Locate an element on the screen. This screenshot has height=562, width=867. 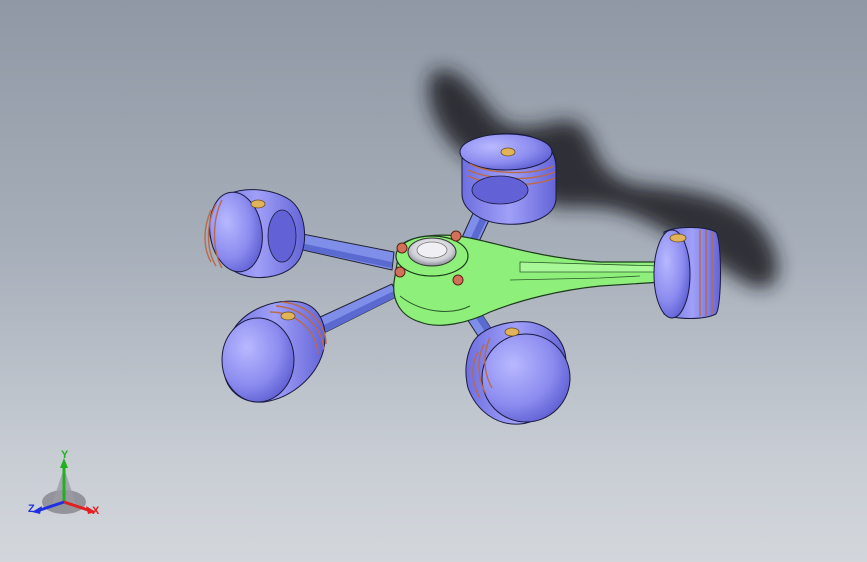
link-rod-lower-left is located at coordinates (358, 308).